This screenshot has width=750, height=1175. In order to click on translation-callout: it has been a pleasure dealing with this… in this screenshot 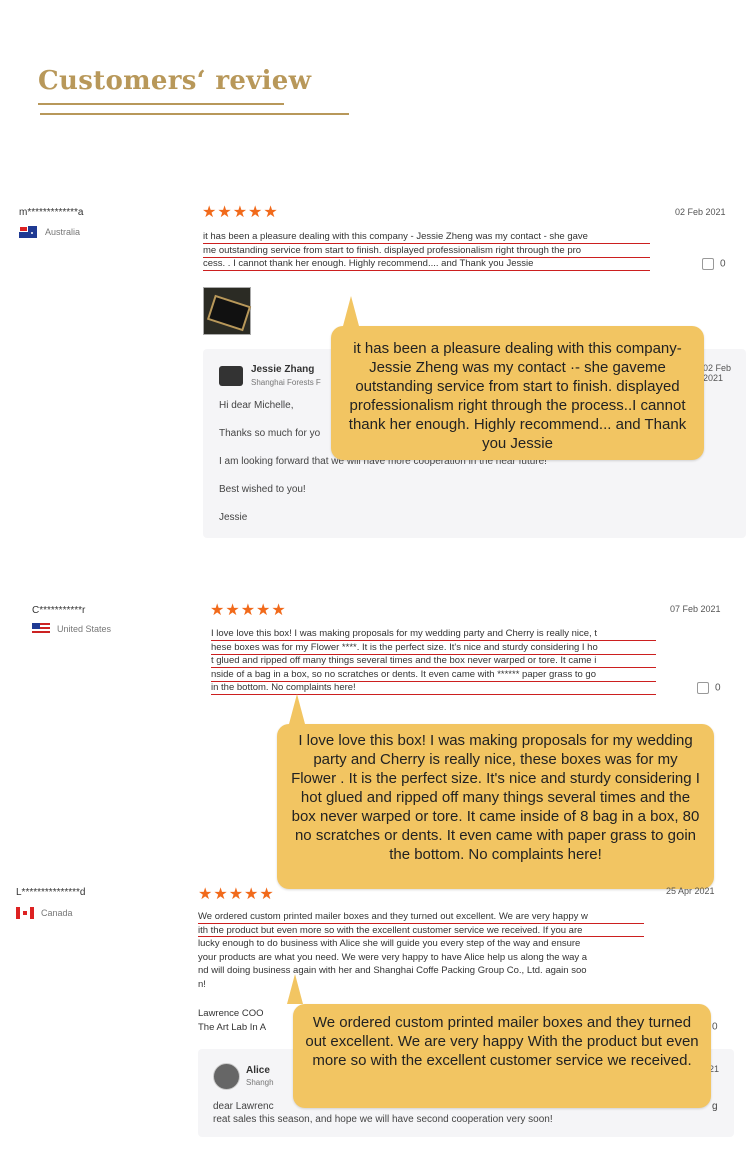, I will do `click(517, 378)`.